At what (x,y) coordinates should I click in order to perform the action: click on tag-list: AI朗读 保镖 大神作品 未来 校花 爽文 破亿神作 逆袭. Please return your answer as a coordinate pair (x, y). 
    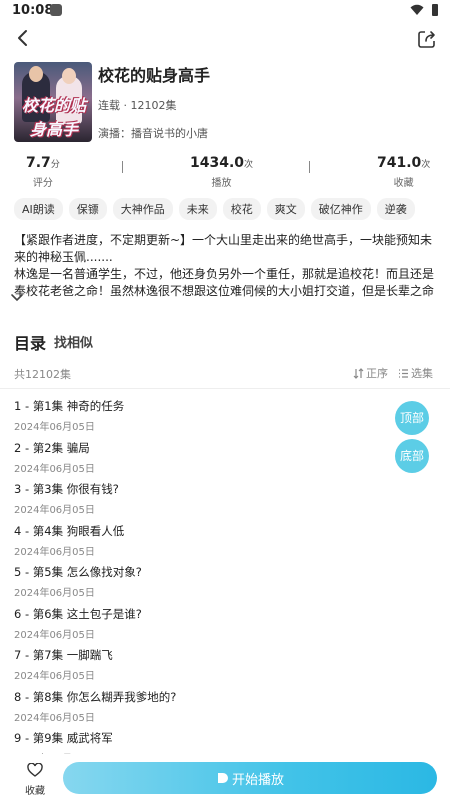
    Looking at the image, I should click on (214, 209).